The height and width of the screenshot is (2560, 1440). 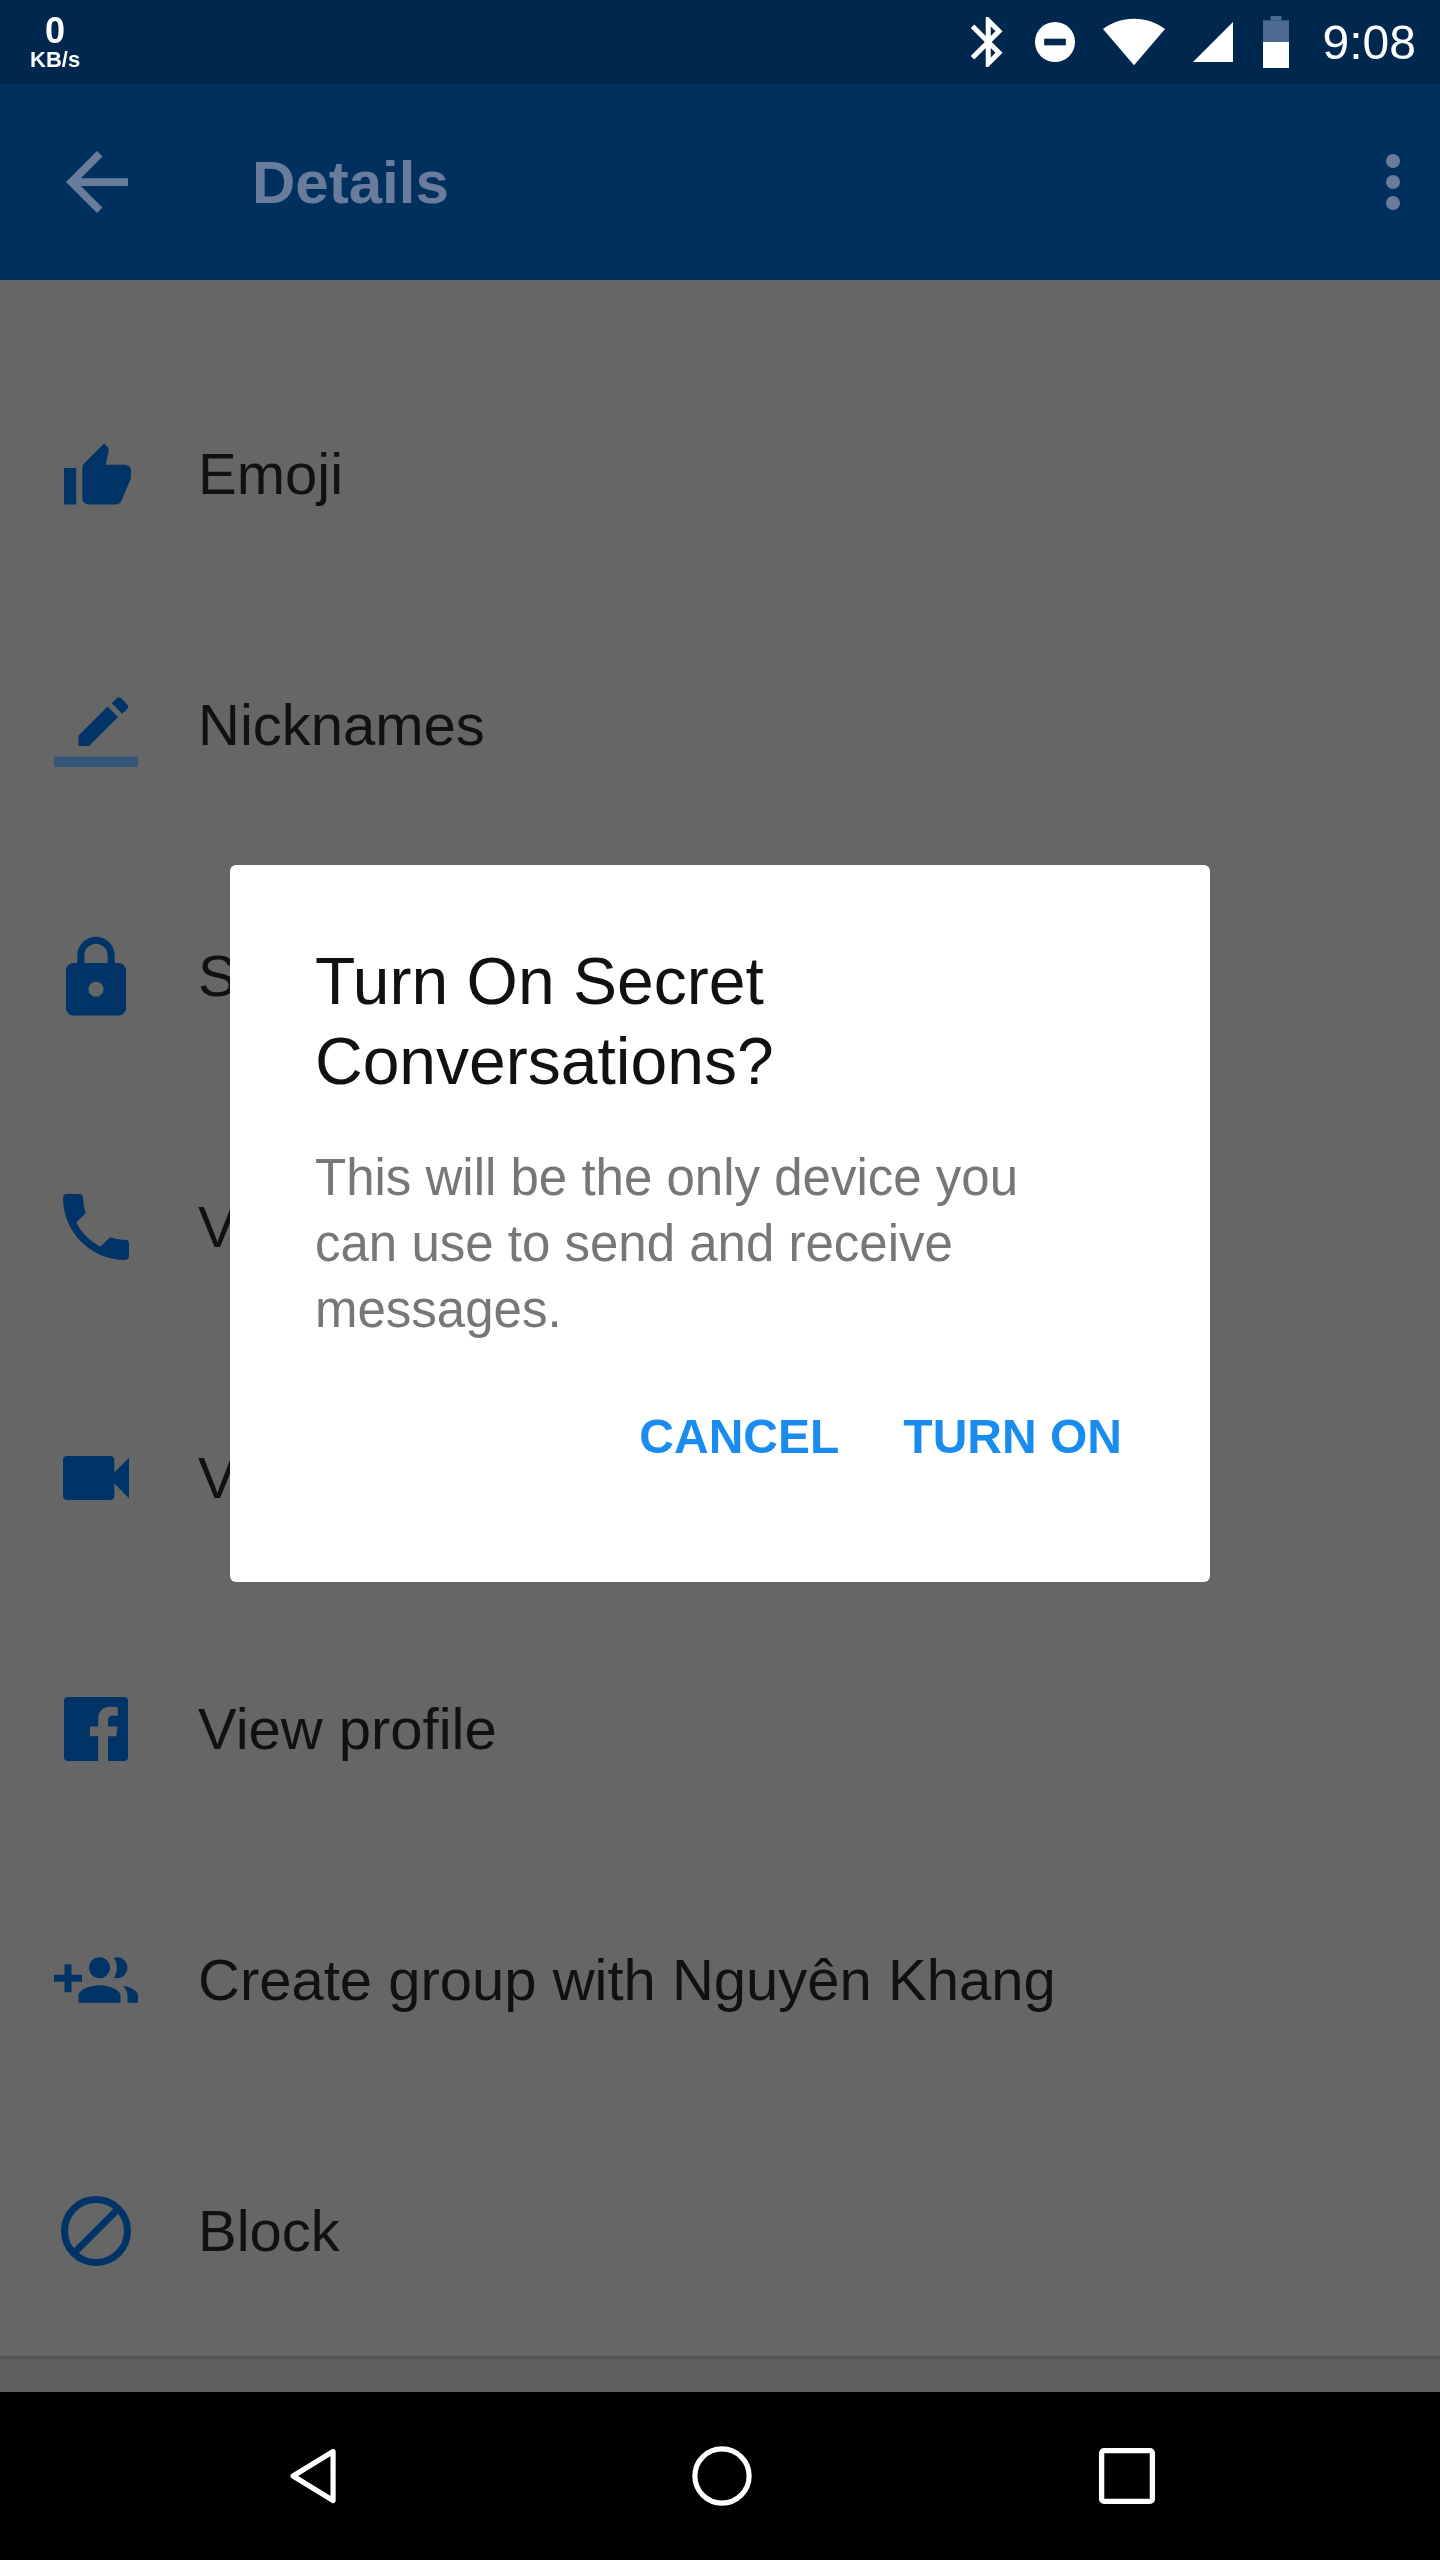 I want to click on screen-title: Details, so click(x=351, y=182).